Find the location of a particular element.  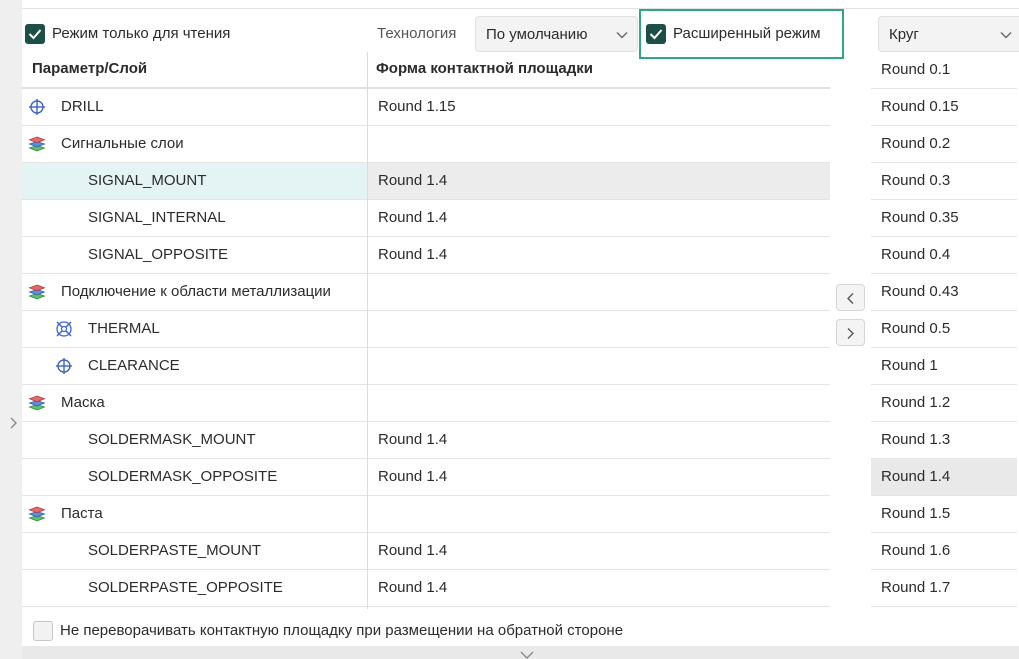

layer-cell: SOLDERMASK_MOUNT is located at coordinates (194, 440).